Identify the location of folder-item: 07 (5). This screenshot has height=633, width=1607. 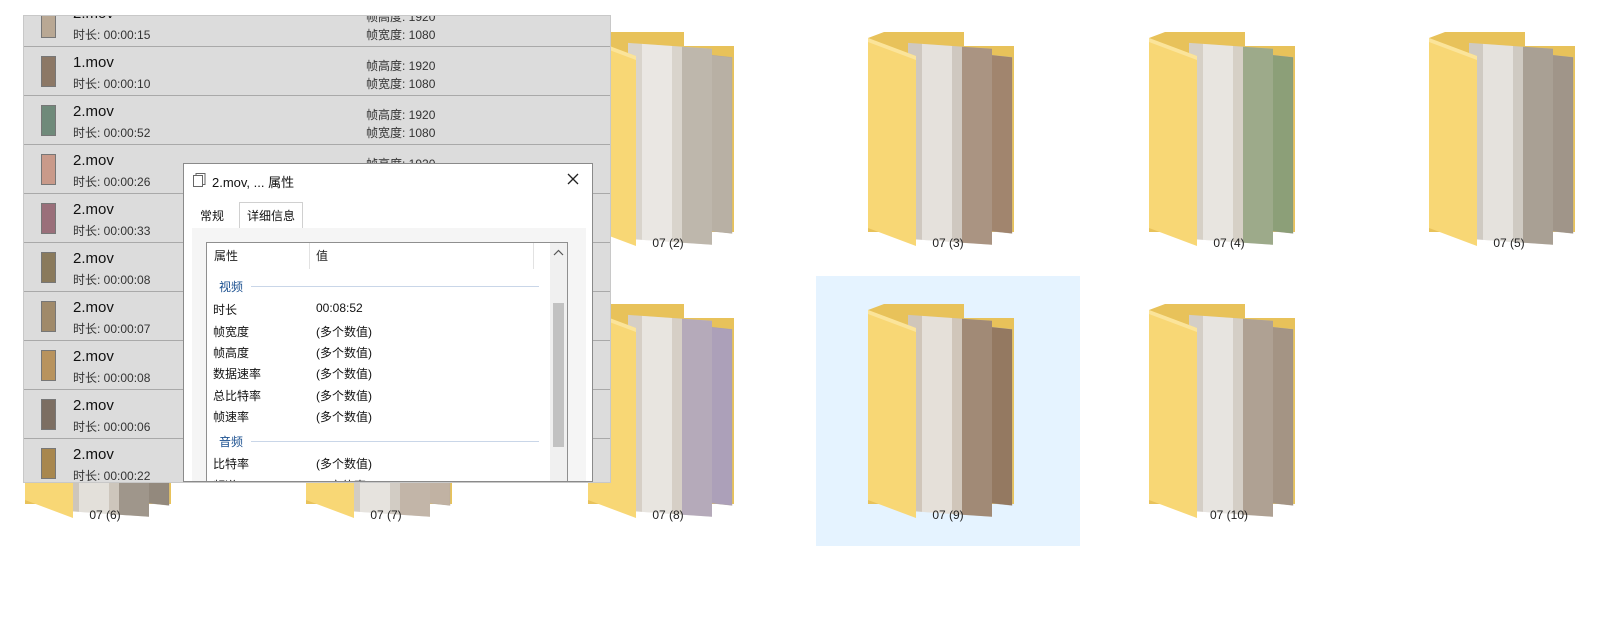
(1492, 139).